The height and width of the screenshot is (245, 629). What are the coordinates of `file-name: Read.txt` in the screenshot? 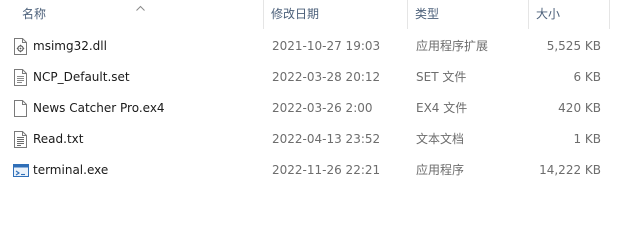 It's located at (58, 139).